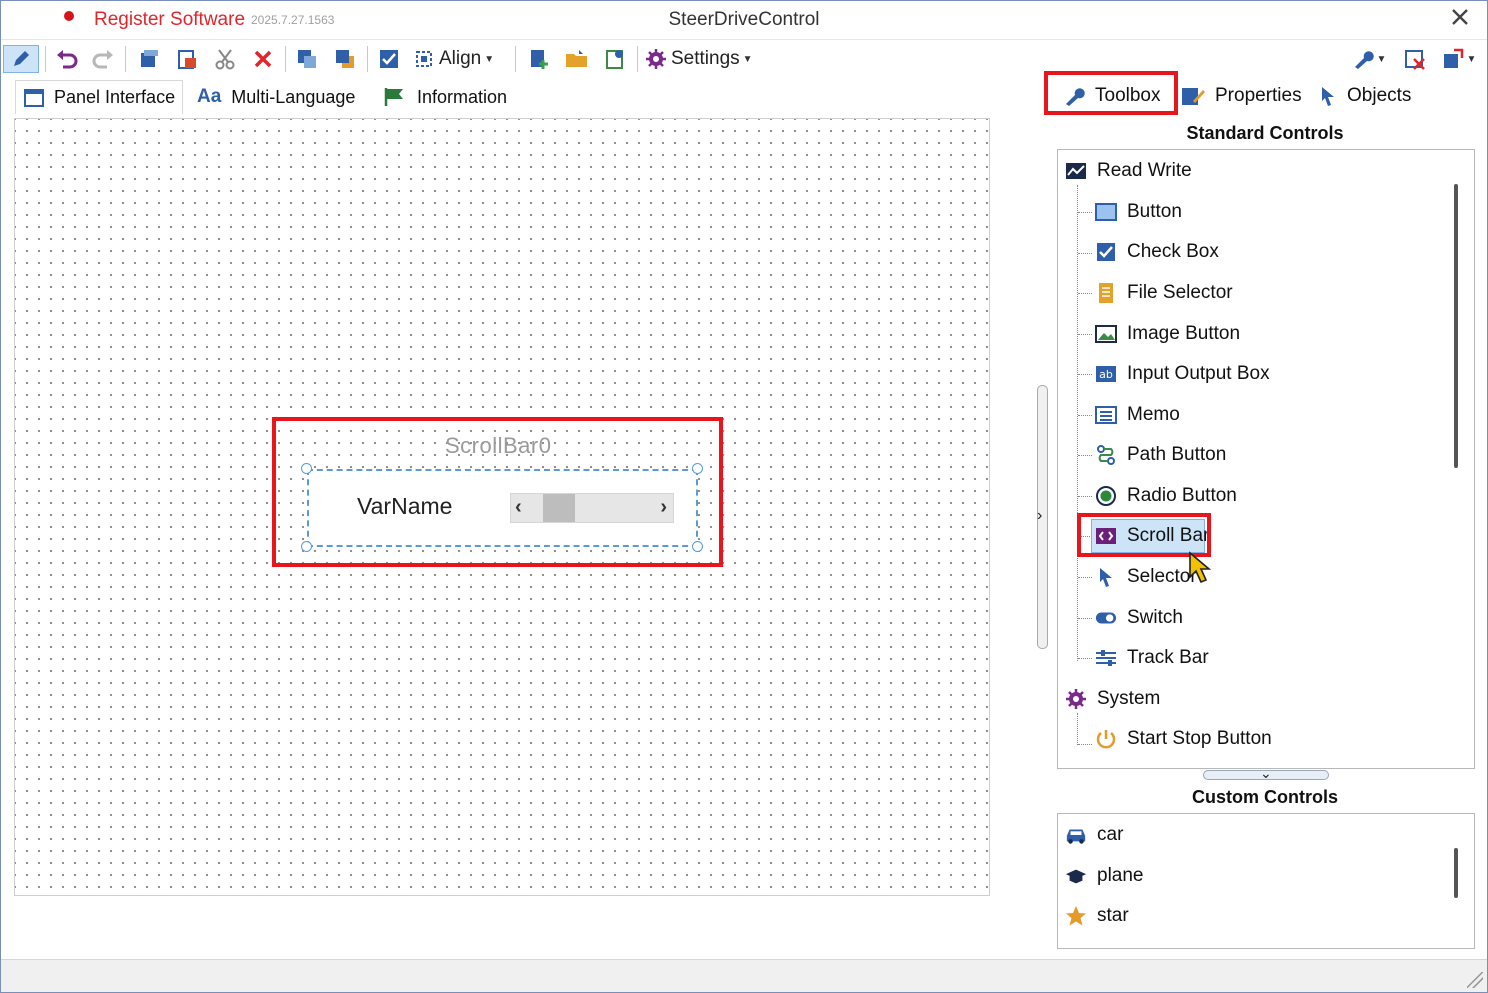 Image resolution: width=1488 pixels, height=993 pixels. I want to click on redo-icon, so click(102, 59).